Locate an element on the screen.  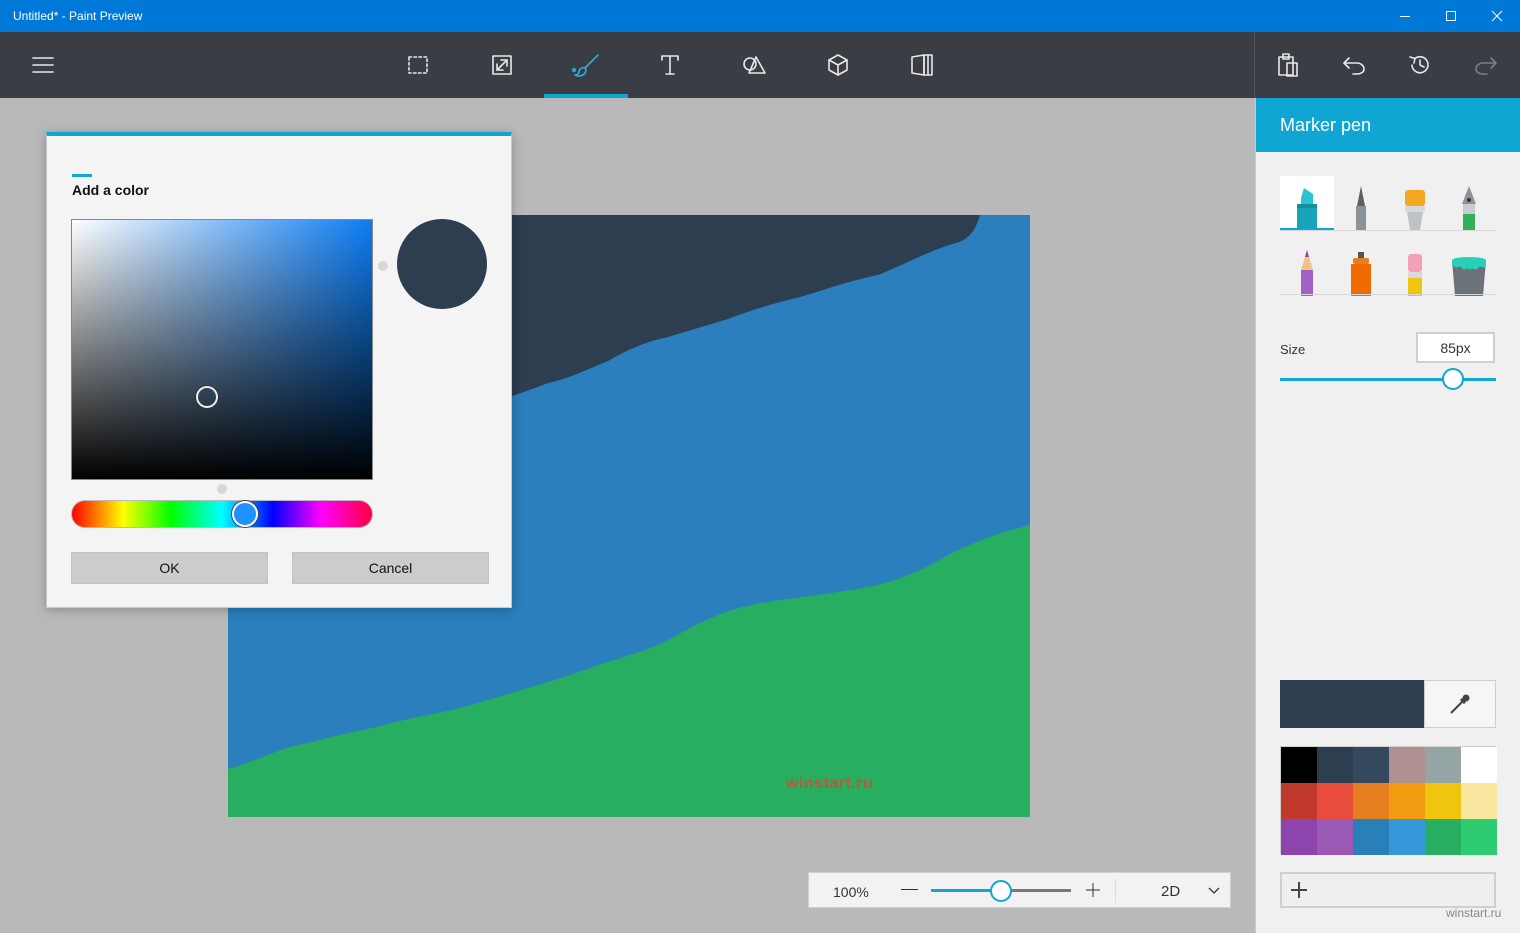
canvas-watermark: winstart.ru is located at coordinates (830, 783).